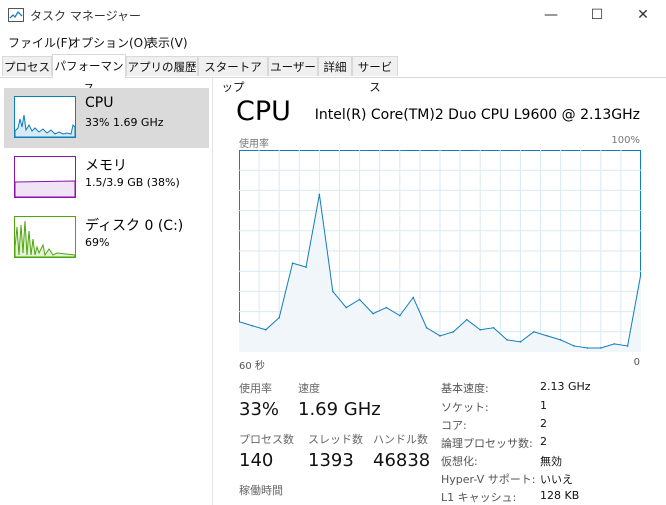 The width and height of the screenshot is (666, 505). I want to click on memory-thumbnail-graph, so click(45, 177).